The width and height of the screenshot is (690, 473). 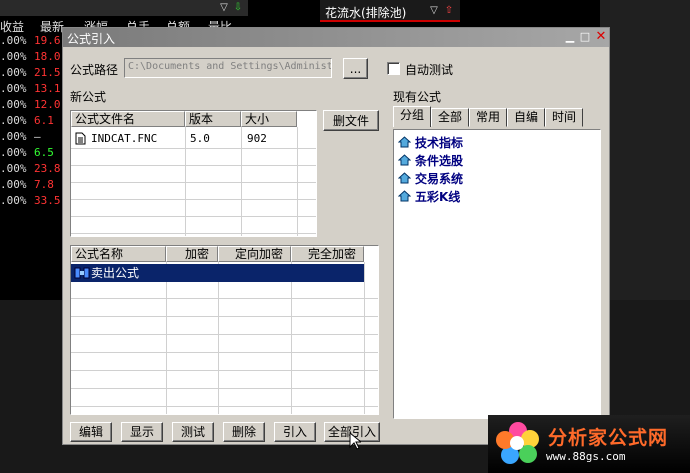 I want to click on watermark-url: www.88gs.com, so click(x=586, y=456).